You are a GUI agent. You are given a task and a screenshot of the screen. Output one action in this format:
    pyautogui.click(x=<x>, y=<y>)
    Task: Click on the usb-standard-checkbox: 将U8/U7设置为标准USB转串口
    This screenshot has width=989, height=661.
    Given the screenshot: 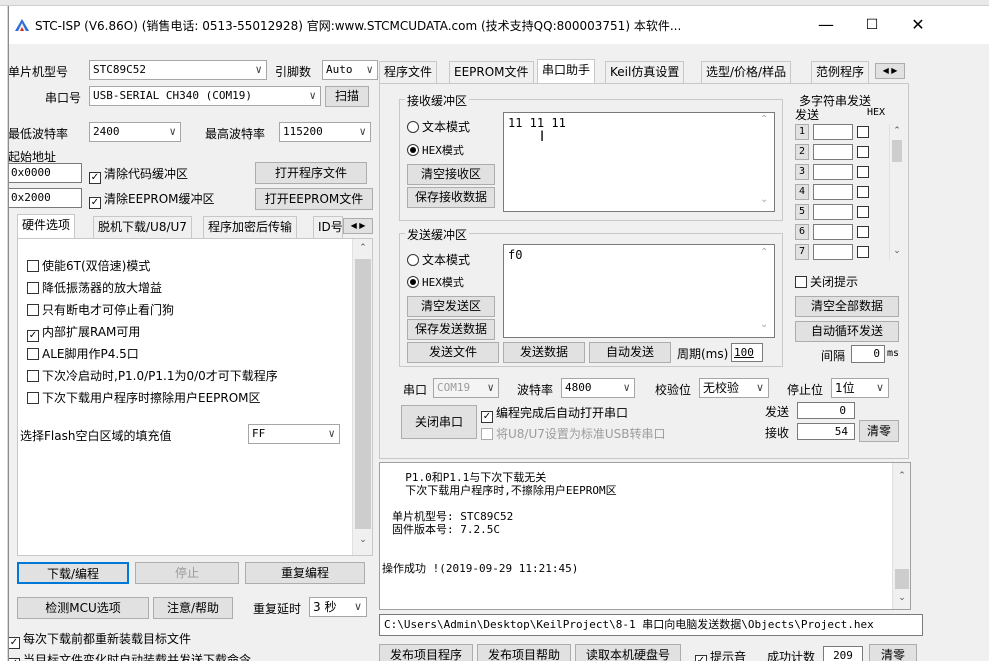 What is the action you would take?
    pyautogui.click(x=573, y=433)
    